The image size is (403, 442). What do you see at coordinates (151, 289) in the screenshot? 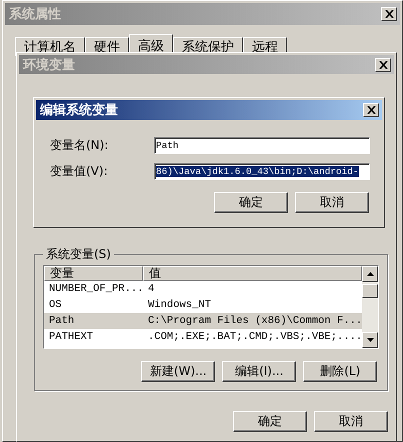
I see `list-cell-text: 4` at bounding box center [151, 289].